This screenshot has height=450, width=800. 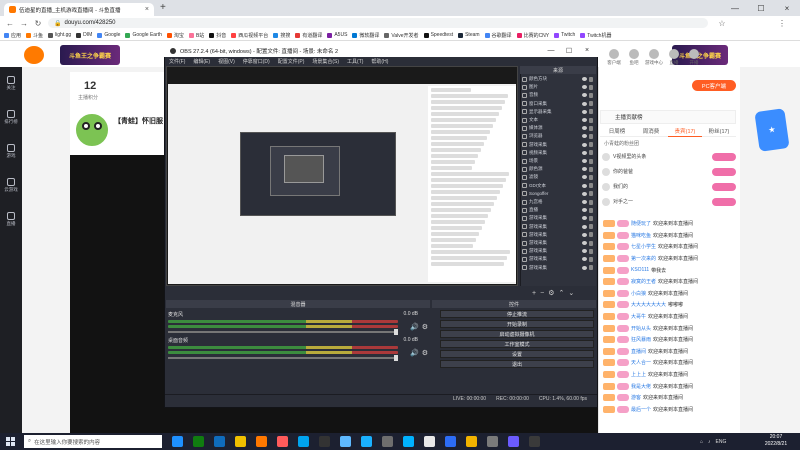 What do you see at coordinates (714, 85) in the screenshot?
I see `pc-client-button: PC客户端` at bounding box center [714, 85].